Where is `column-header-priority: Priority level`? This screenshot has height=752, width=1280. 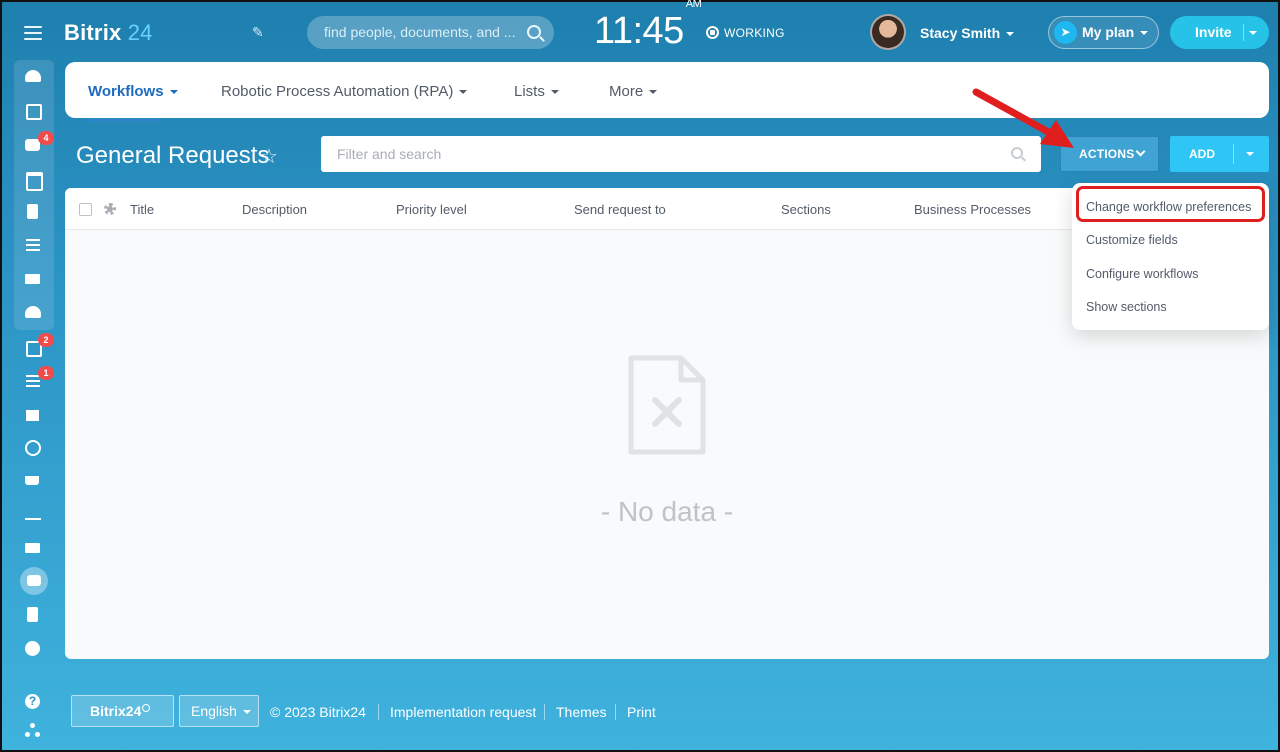
column-header-priority: Priority level is located at coordinates (431, 209).